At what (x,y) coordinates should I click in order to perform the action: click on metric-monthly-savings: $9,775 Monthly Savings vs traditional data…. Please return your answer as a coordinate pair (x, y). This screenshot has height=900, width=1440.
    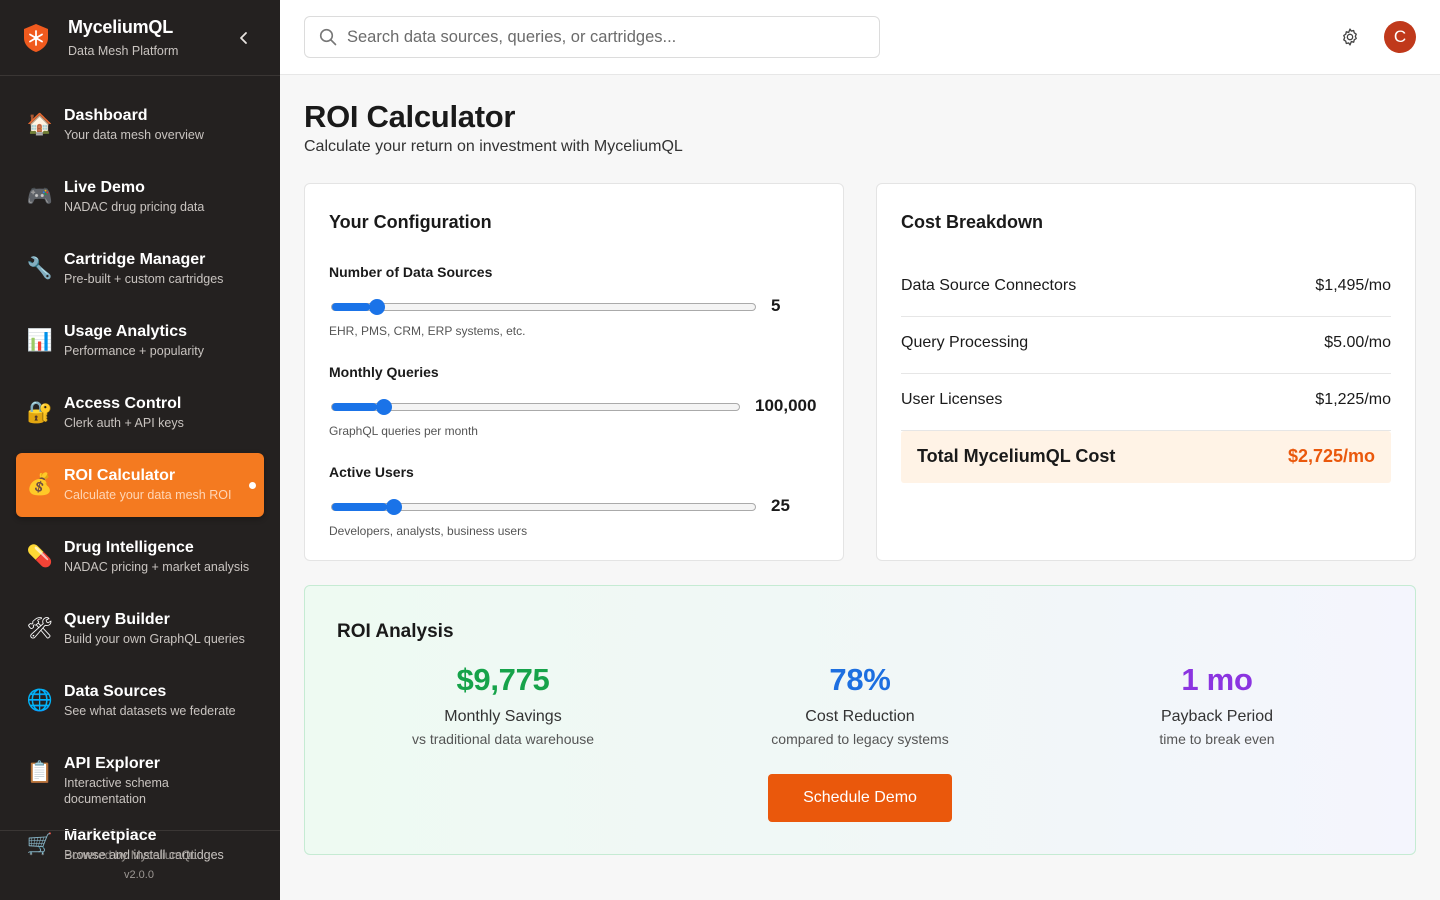
    Looking at the image, I should click on (503, 704).